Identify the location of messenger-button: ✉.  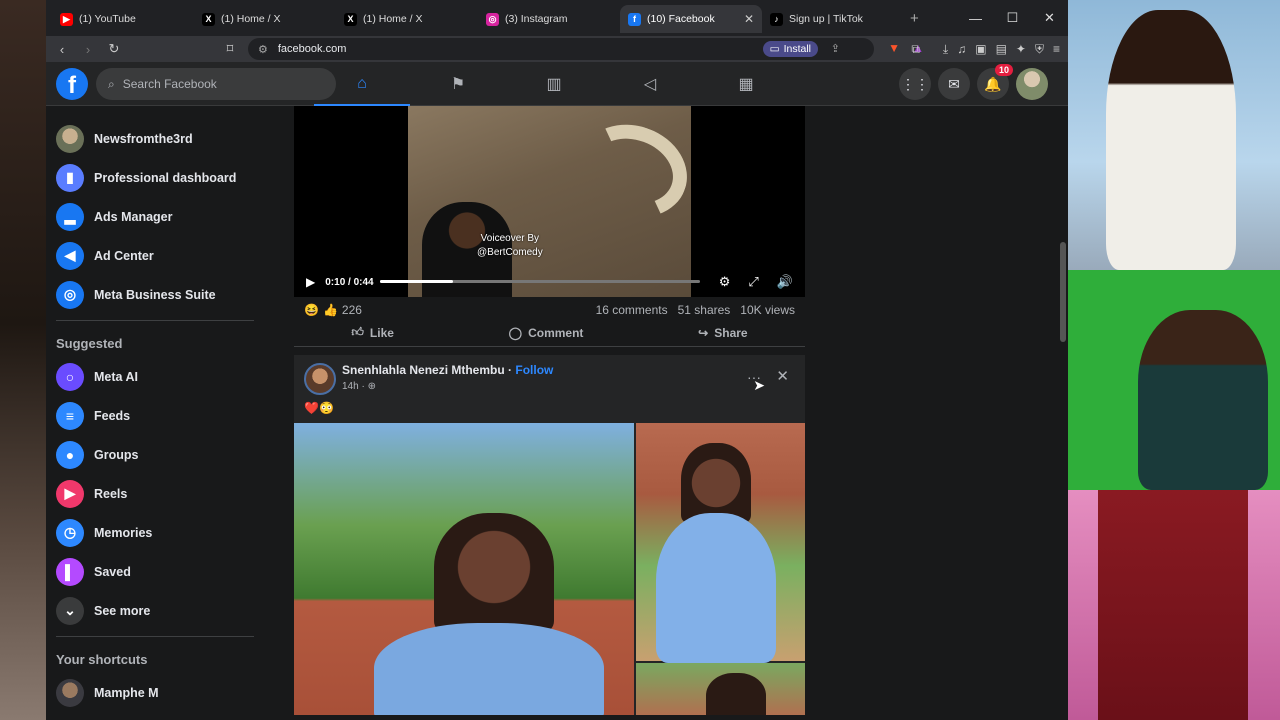
(954, 84).